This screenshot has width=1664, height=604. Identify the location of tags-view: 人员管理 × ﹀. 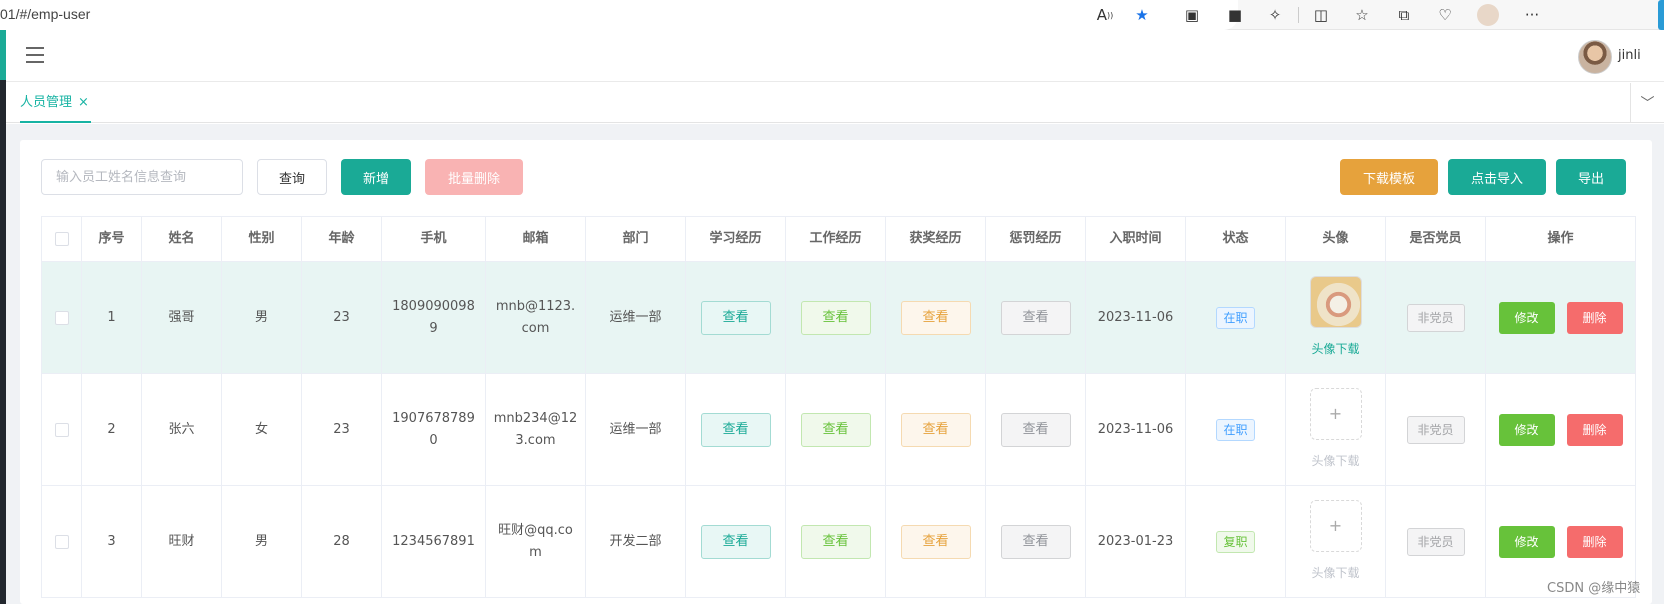
(835, 103).